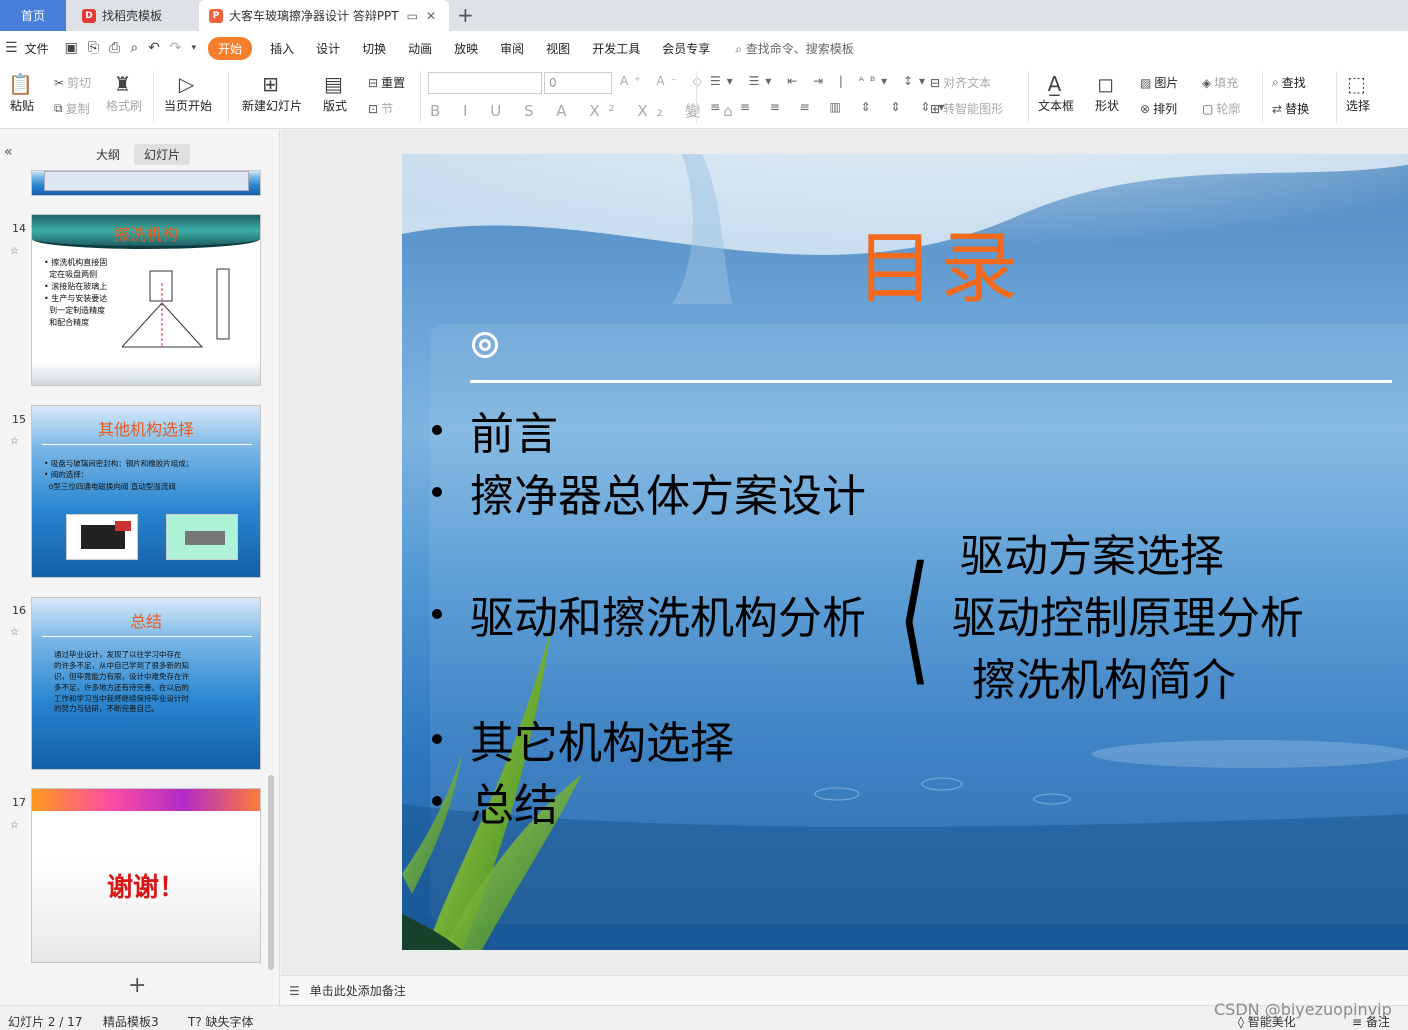 This screenshot has height=1030, width=1408. What do you see at coordinates (578, 83) in the screenshot?
I see `font-size-select: 0` at bounding box center [578, 83].